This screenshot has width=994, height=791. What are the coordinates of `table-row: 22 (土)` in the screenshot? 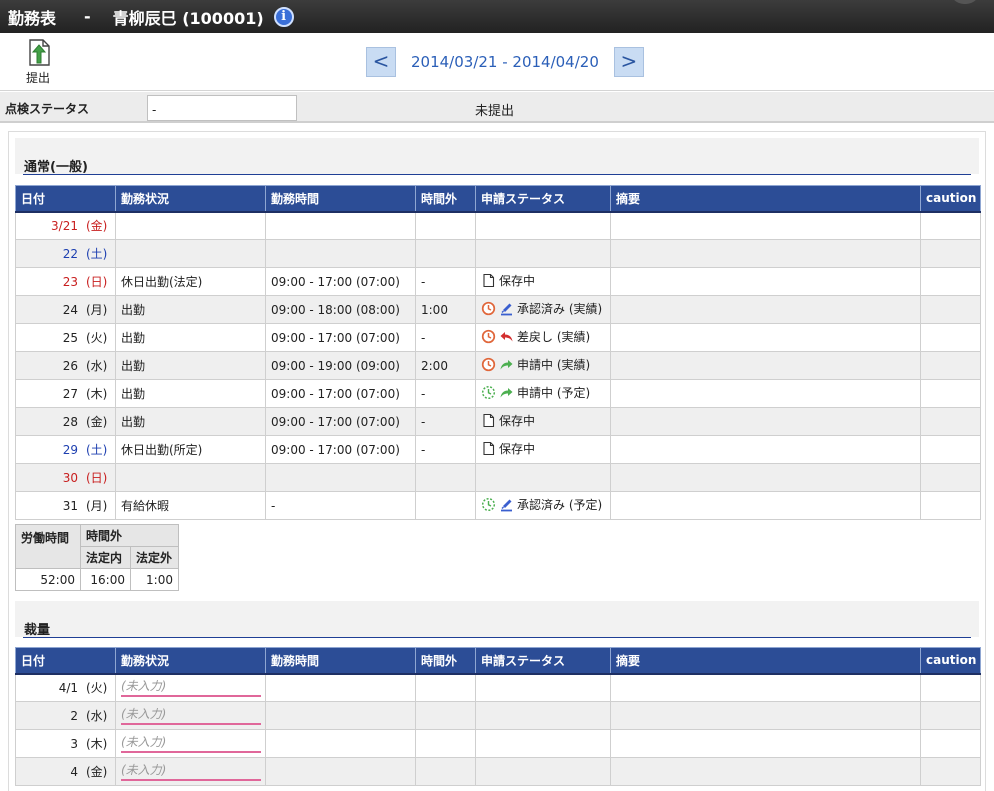 It's located at (498, 253).